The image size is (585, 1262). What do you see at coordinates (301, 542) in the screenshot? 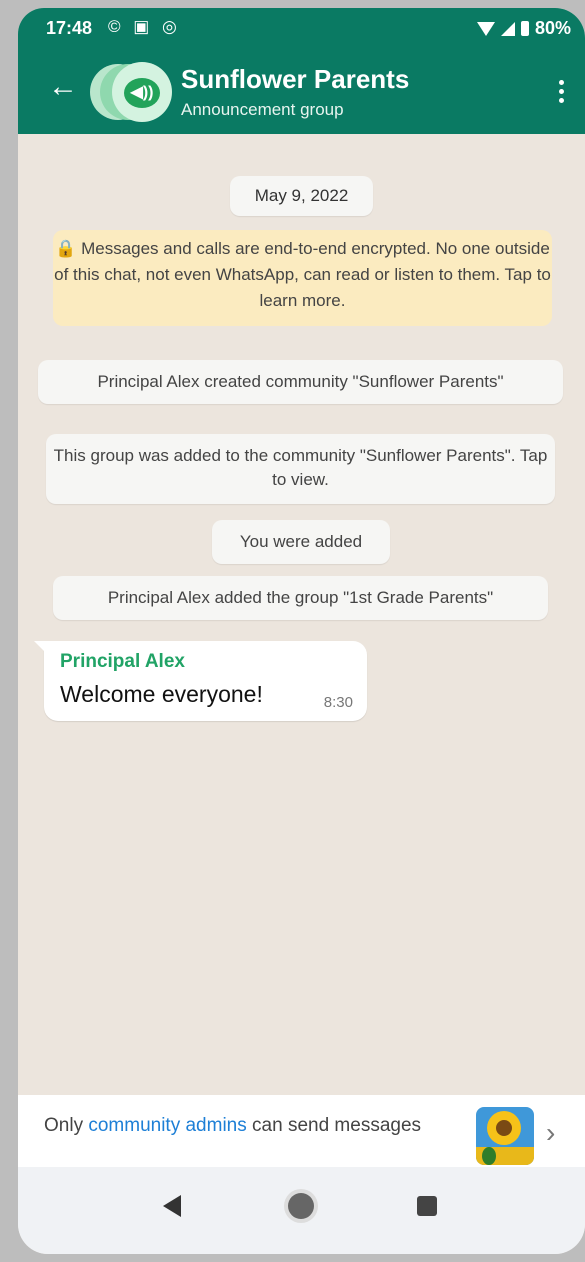
I see `system-message: You were added` at bounding box center [301, 542].